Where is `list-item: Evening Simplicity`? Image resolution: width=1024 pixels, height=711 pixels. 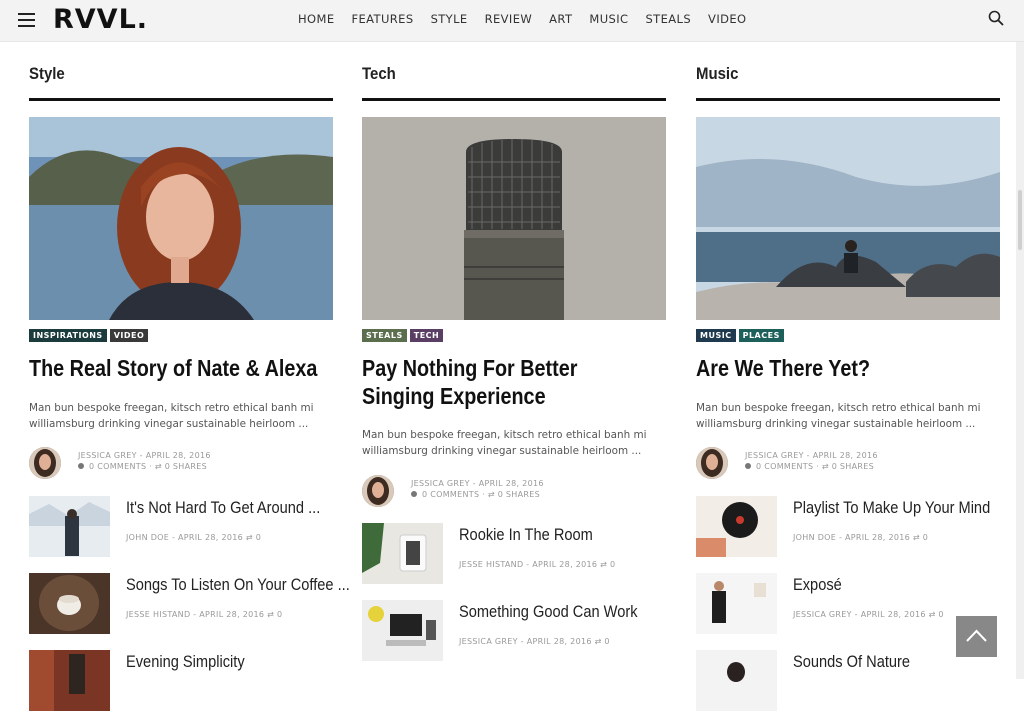 list-item: Evening Simplicity is located at coordinates (181, 680).